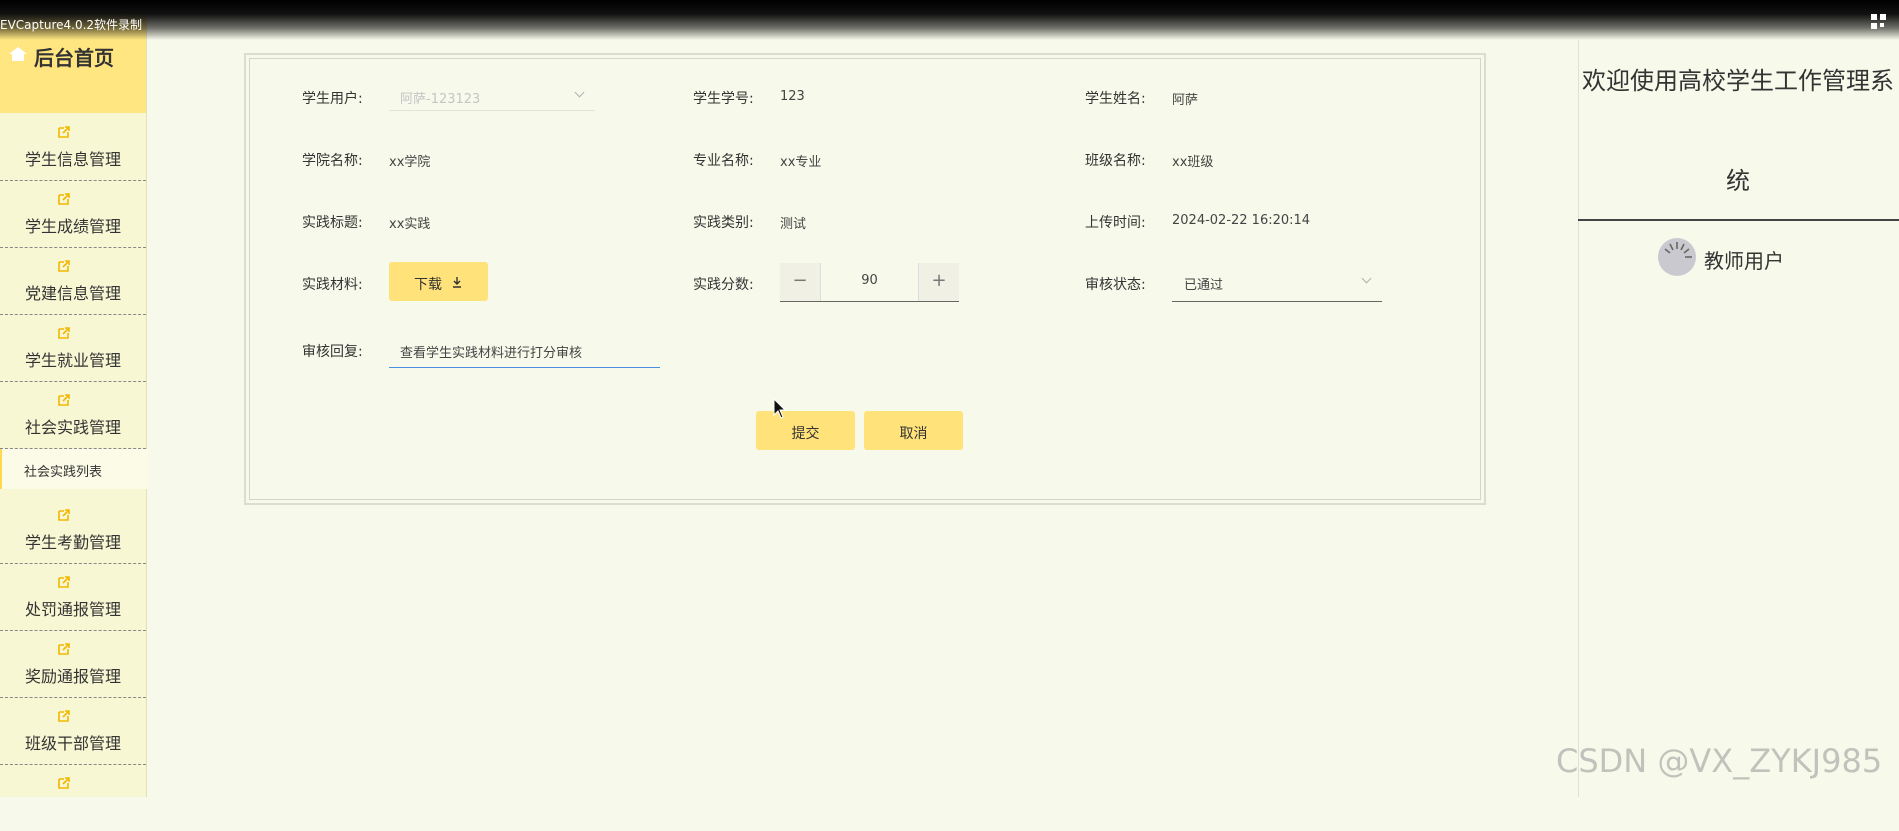 The width and height of the screenshot is (1899, 831). What do you see at coordinates (801, 162) in the screenshot?
I see `major-value: xx专业` at bounding box center [801, 162].